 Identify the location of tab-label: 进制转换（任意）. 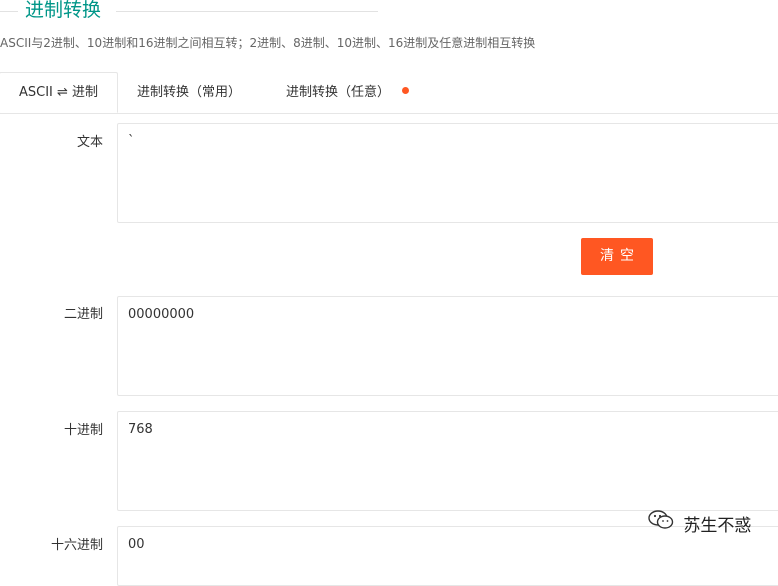
(338, 92).